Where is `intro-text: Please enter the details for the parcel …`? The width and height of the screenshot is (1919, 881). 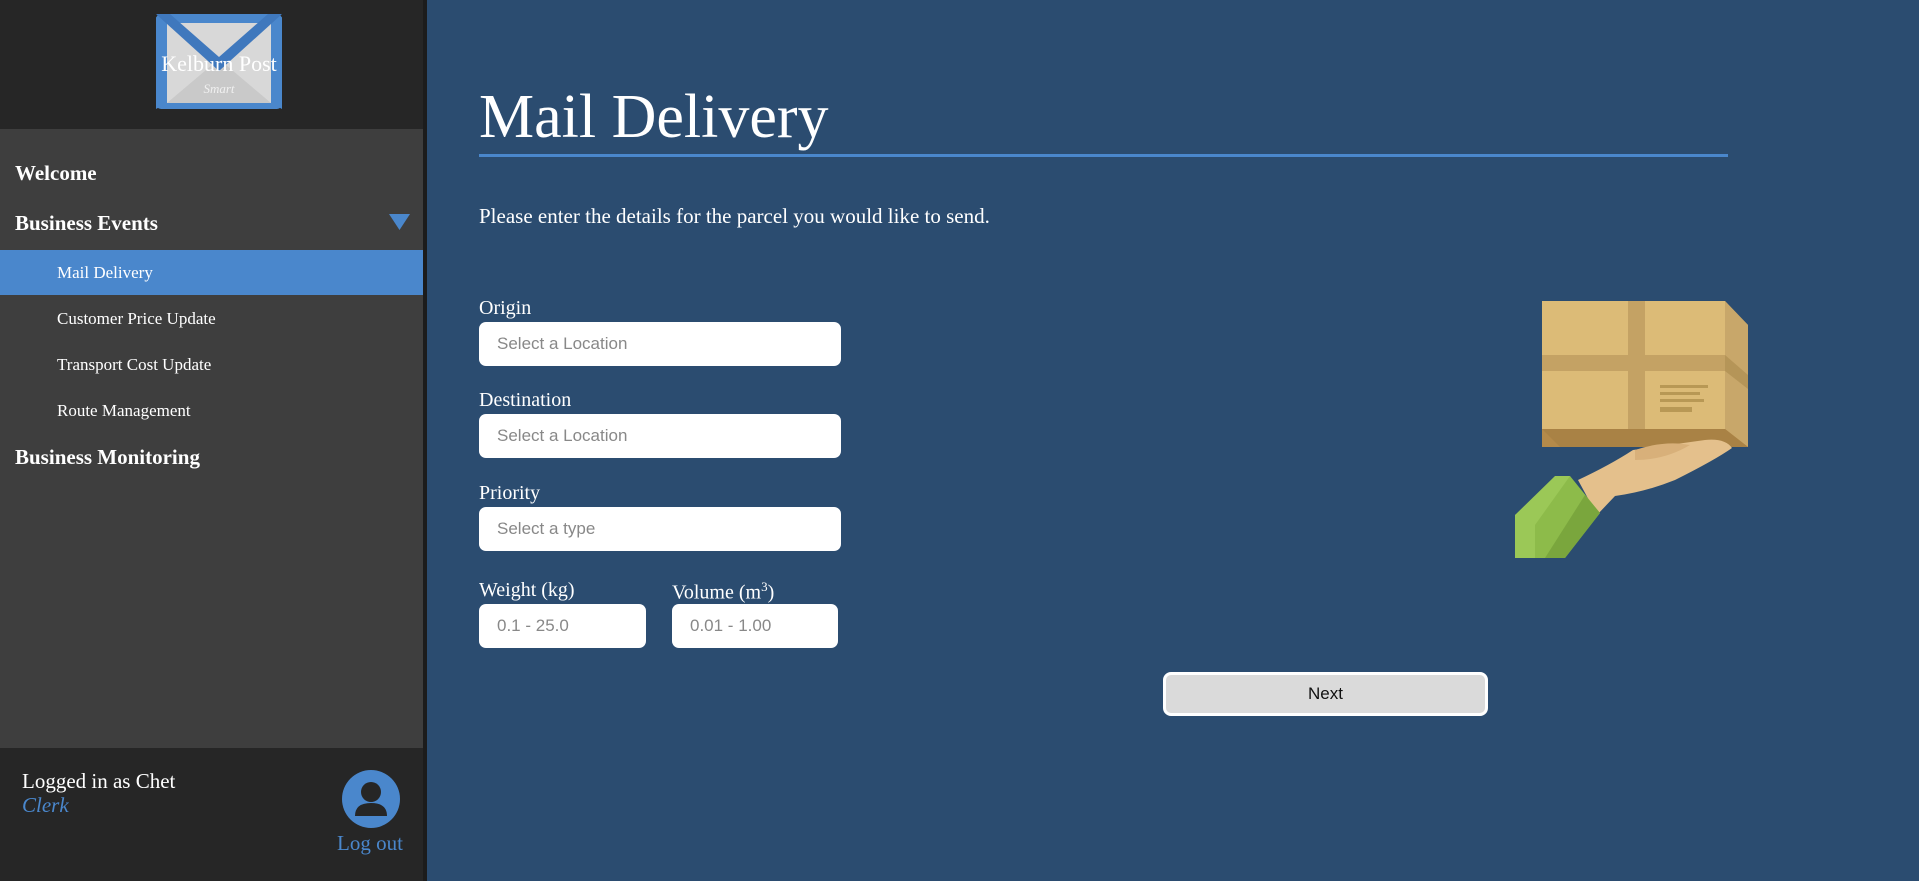
intro-text: Please enter the details for the parcel … is located at coordinates (734, 216).